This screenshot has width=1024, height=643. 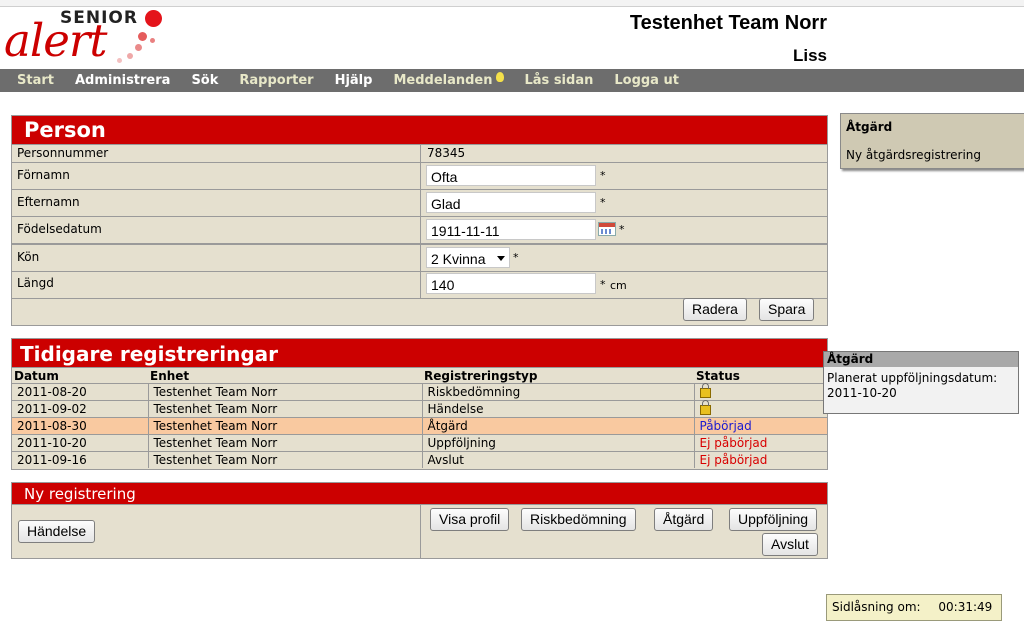 I want to click on avslut-button: Avslut, so click(x=790, y=544).